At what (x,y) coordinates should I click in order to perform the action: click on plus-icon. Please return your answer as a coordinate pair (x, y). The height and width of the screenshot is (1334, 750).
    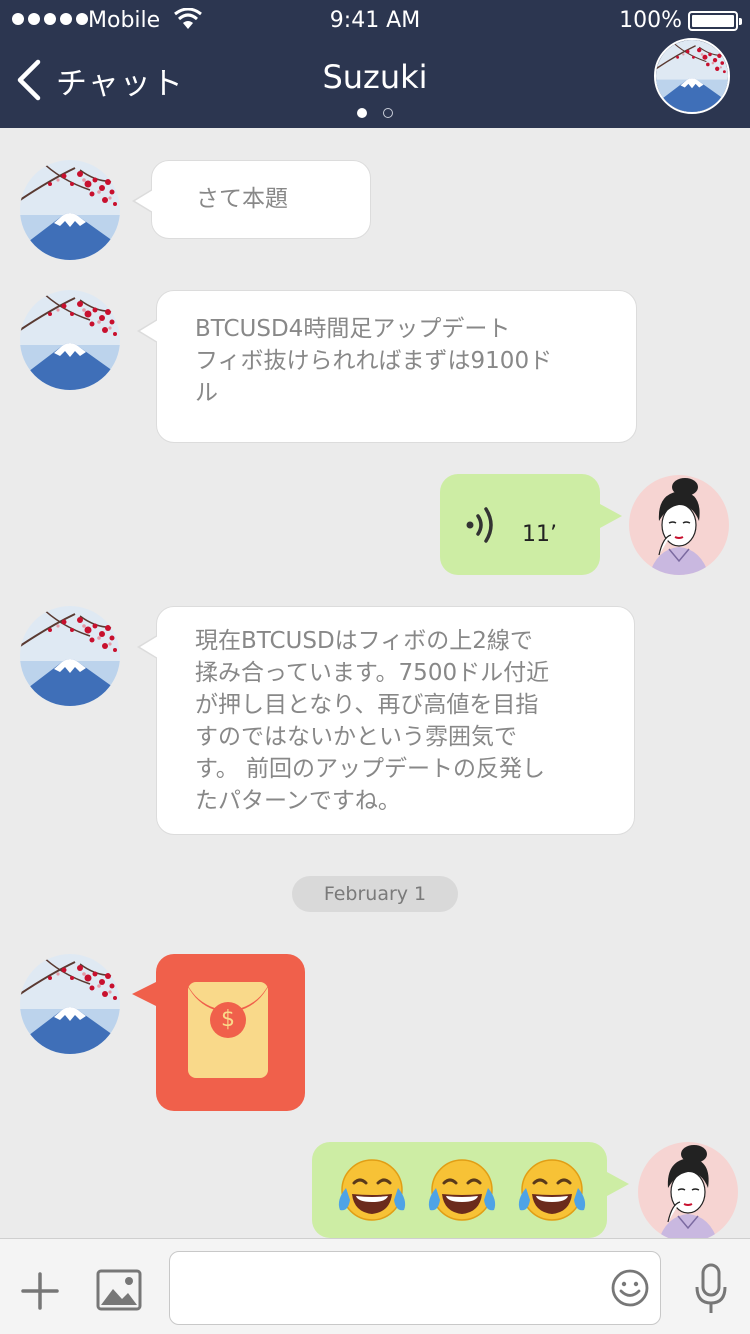
    Looking at the image, I should click on (40, 1291).